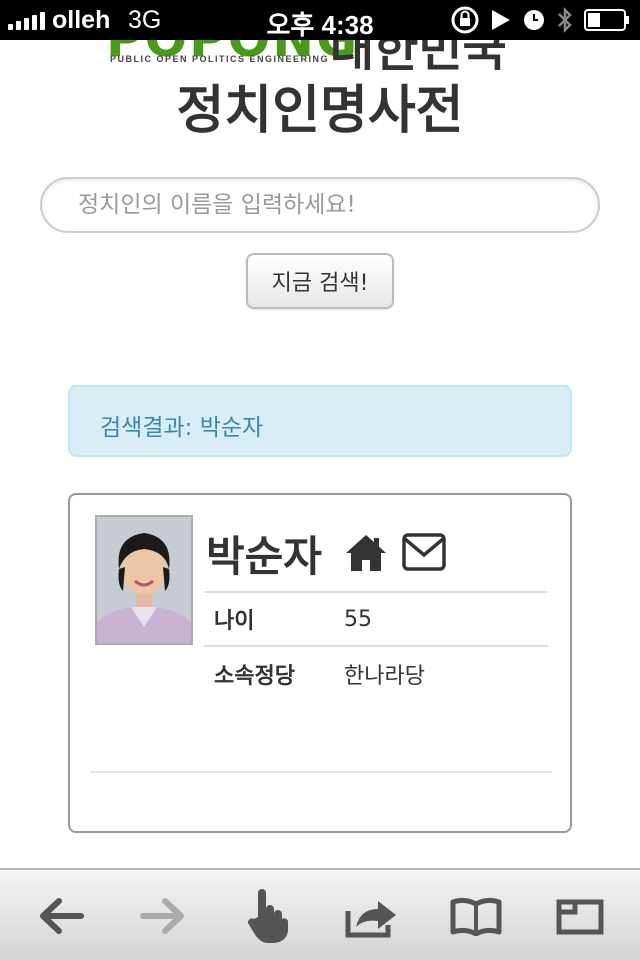  I want to click on forward-arrow-icon, so click(162, 916).